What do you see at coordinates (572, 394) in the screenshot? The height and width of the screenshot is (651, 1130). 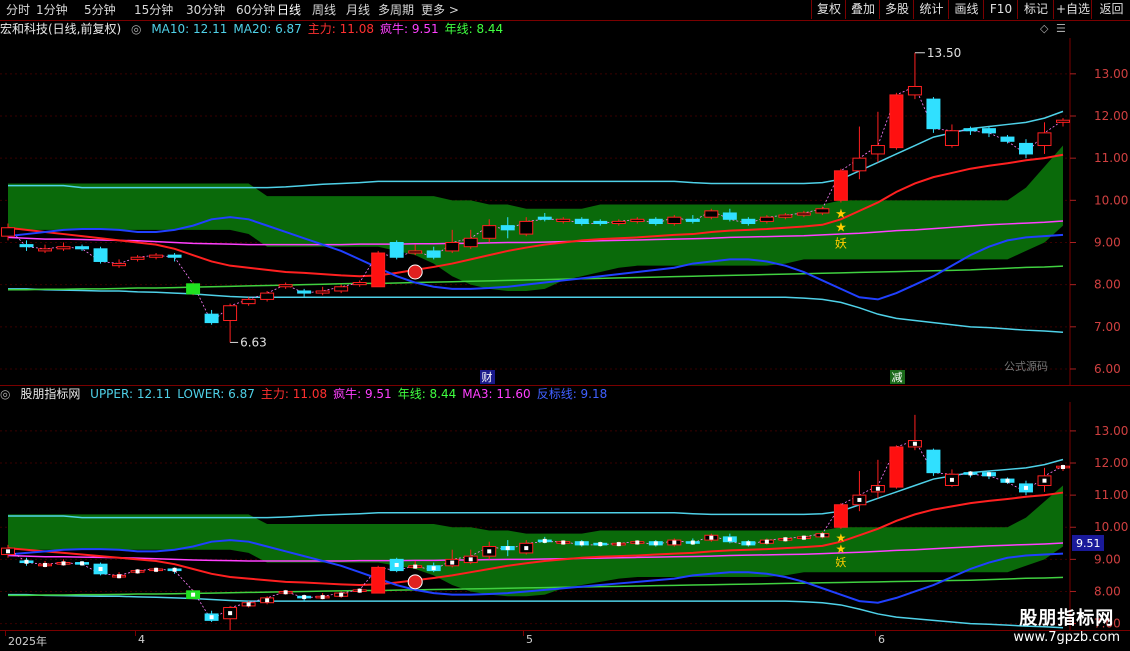 I see `sub_legend-item-6: 反标线: 9.18` at bounding box center [572, 394].